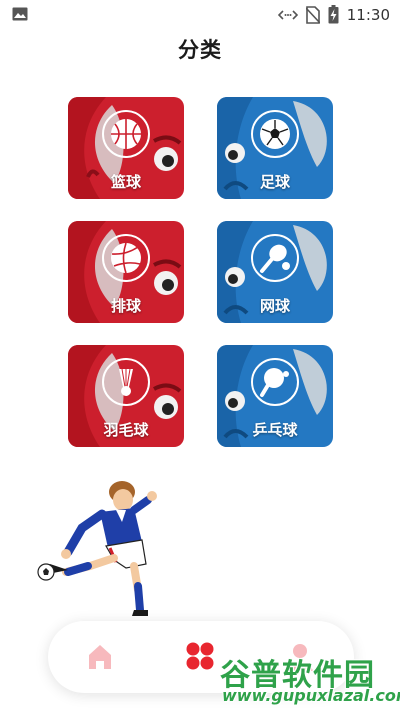 The width and height of the screenshot is (400, 711). I want to click on basketball-icon, so click(126, 134).